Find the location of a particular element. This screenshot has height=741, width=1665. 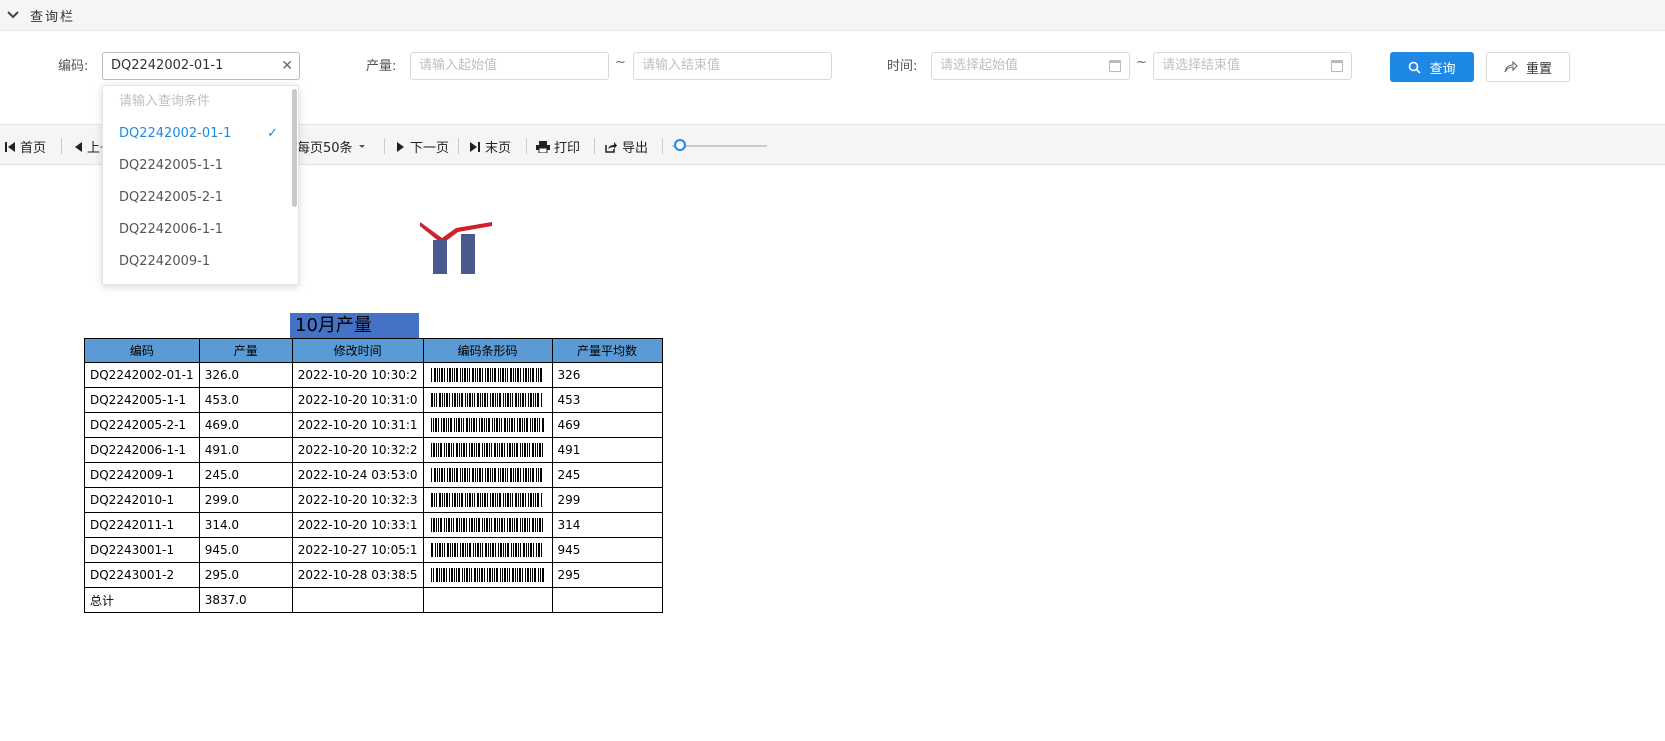

table-header-row: 编码 产量 修改时间 编码条形码 产量平均数 is located at coordinates (373, 350).